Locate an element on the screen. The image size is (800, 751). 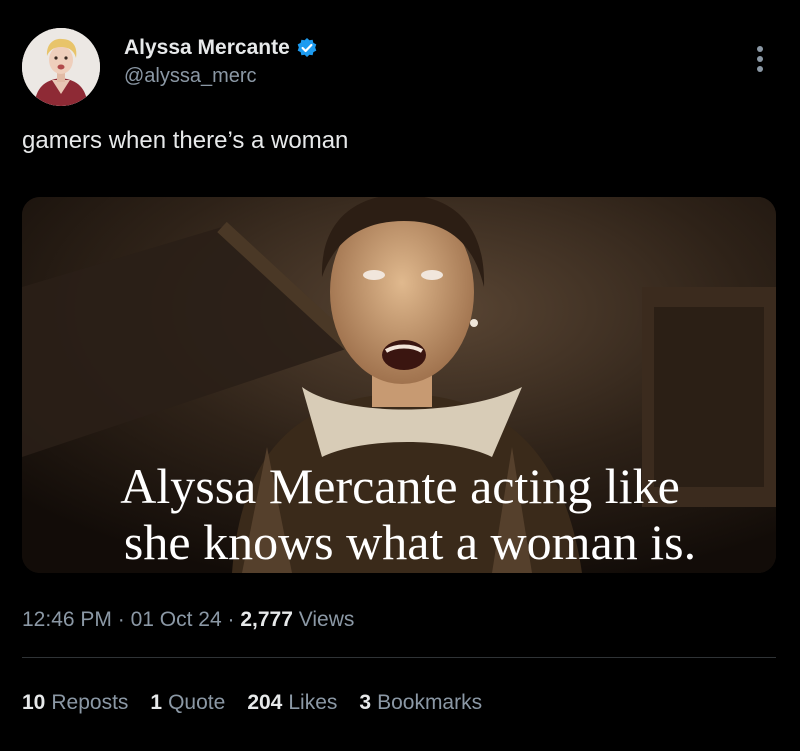
more-options-icon is located at coordinates (760, 59).